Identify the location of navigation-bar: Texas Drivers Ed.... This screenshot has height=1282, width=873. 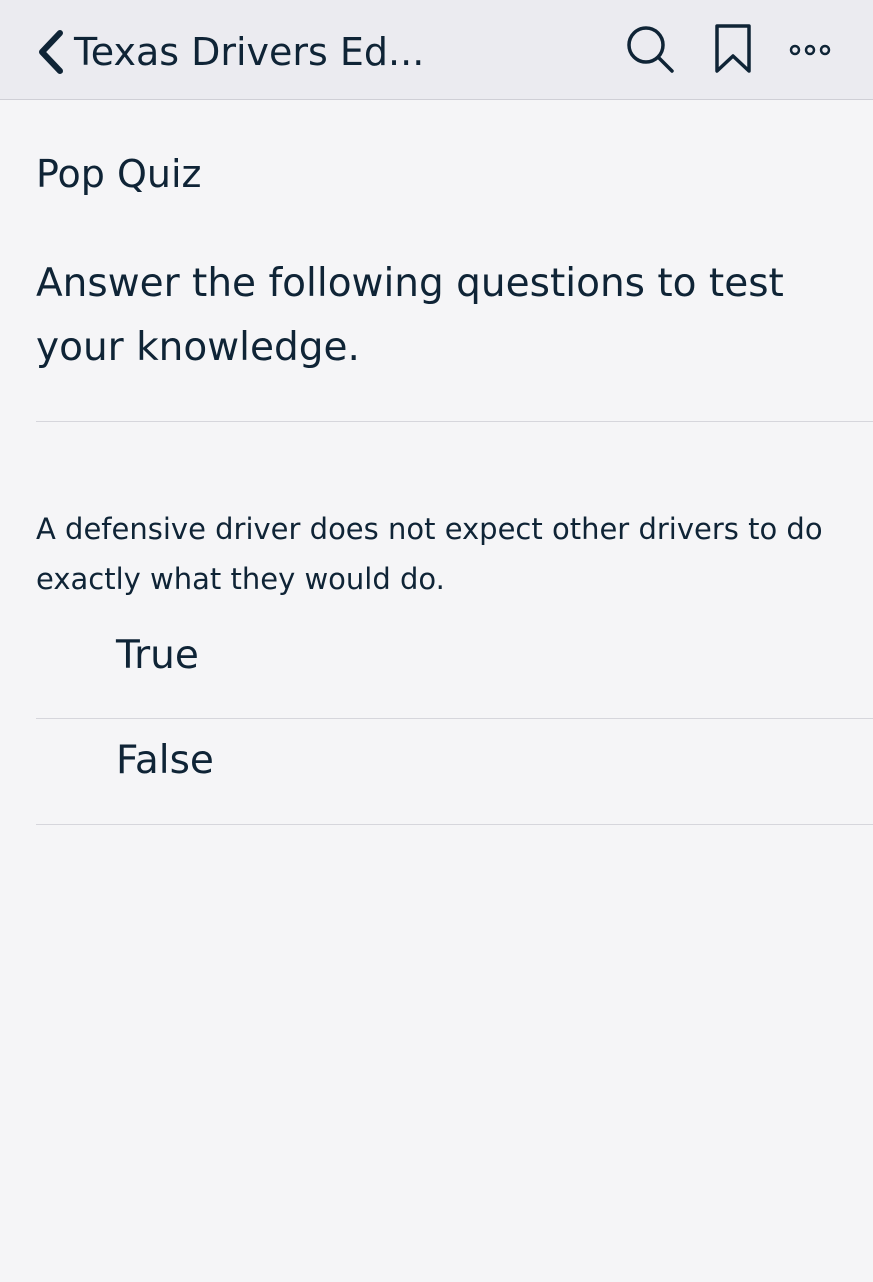
(436, 50).